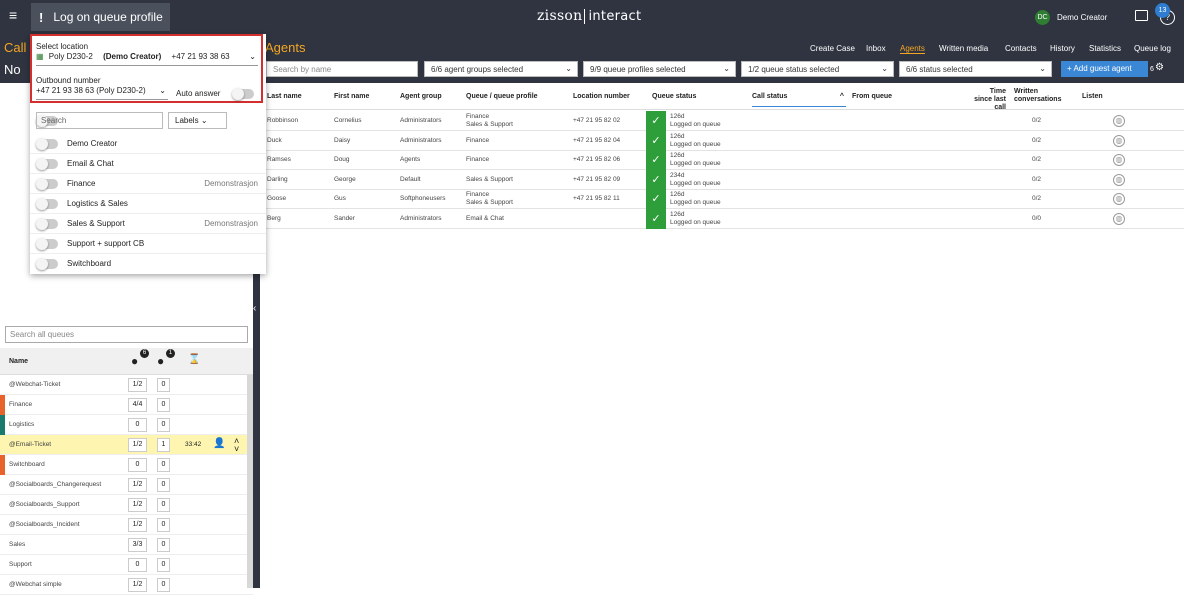 The image size is (1184, 595). Describe the element at coordinates (148, 164) in the screenshot. I see `profile-item: Email & Chat` at that location.